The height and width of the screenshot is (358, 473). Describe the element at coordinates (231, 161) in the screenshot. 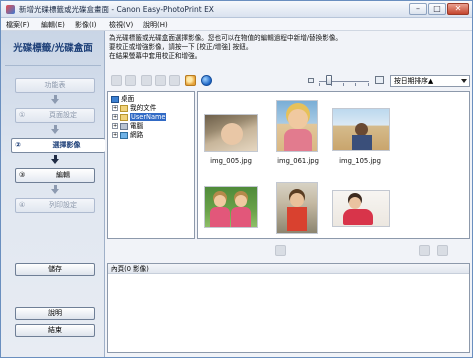

I see `thumbnail-caption: img_005.jpg` at that location.